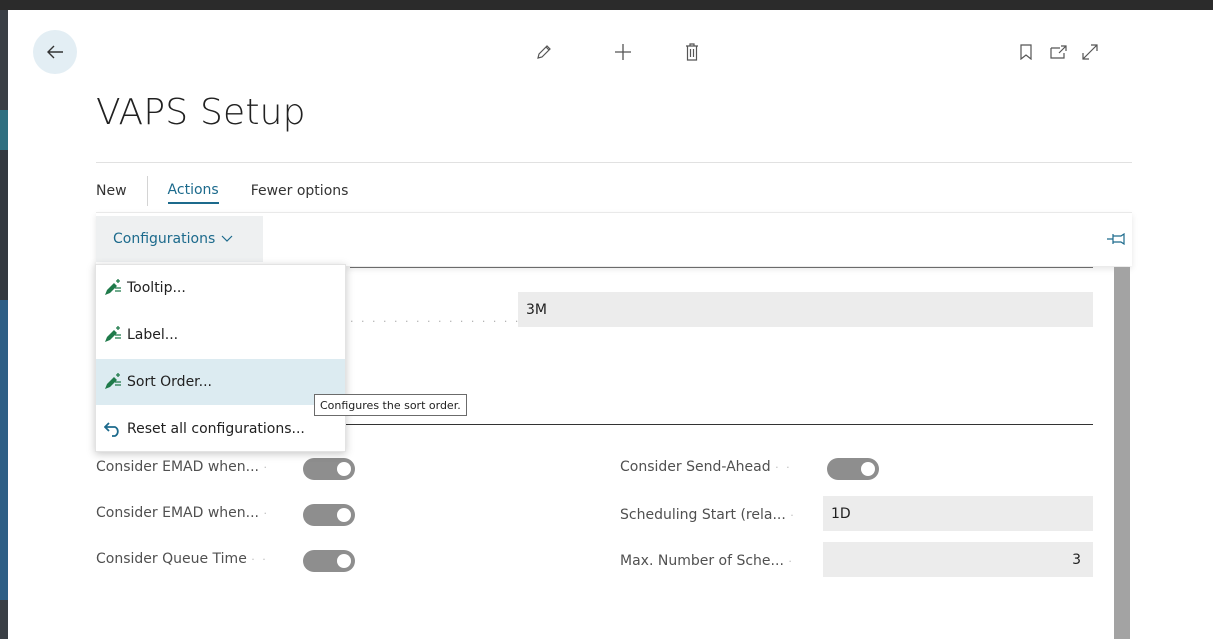  What do you see at coordinates (958, 513) in the screenshot?
I see `scheduling-start-field: 1D` at bounding box center [958, 513].